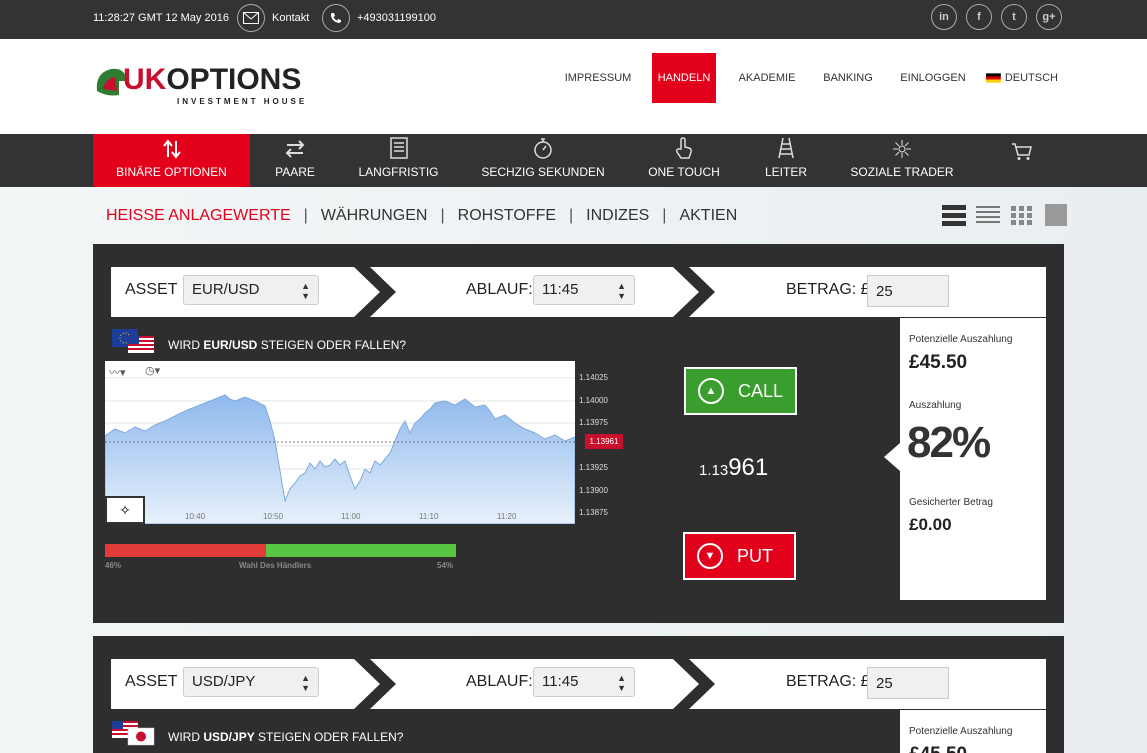 This screenshot has width=1147, height=753. Describe the element at coordinates (1014, 17) in the screenshot. I see `twitter-icon: t` at that location.